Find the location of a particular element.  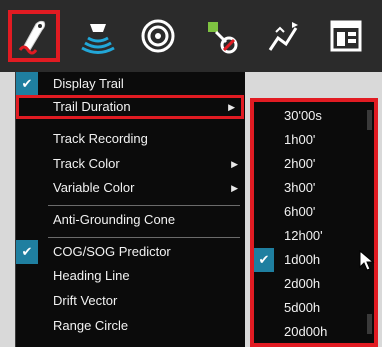

panel-settings-icon is located at coordinates (346, 36).